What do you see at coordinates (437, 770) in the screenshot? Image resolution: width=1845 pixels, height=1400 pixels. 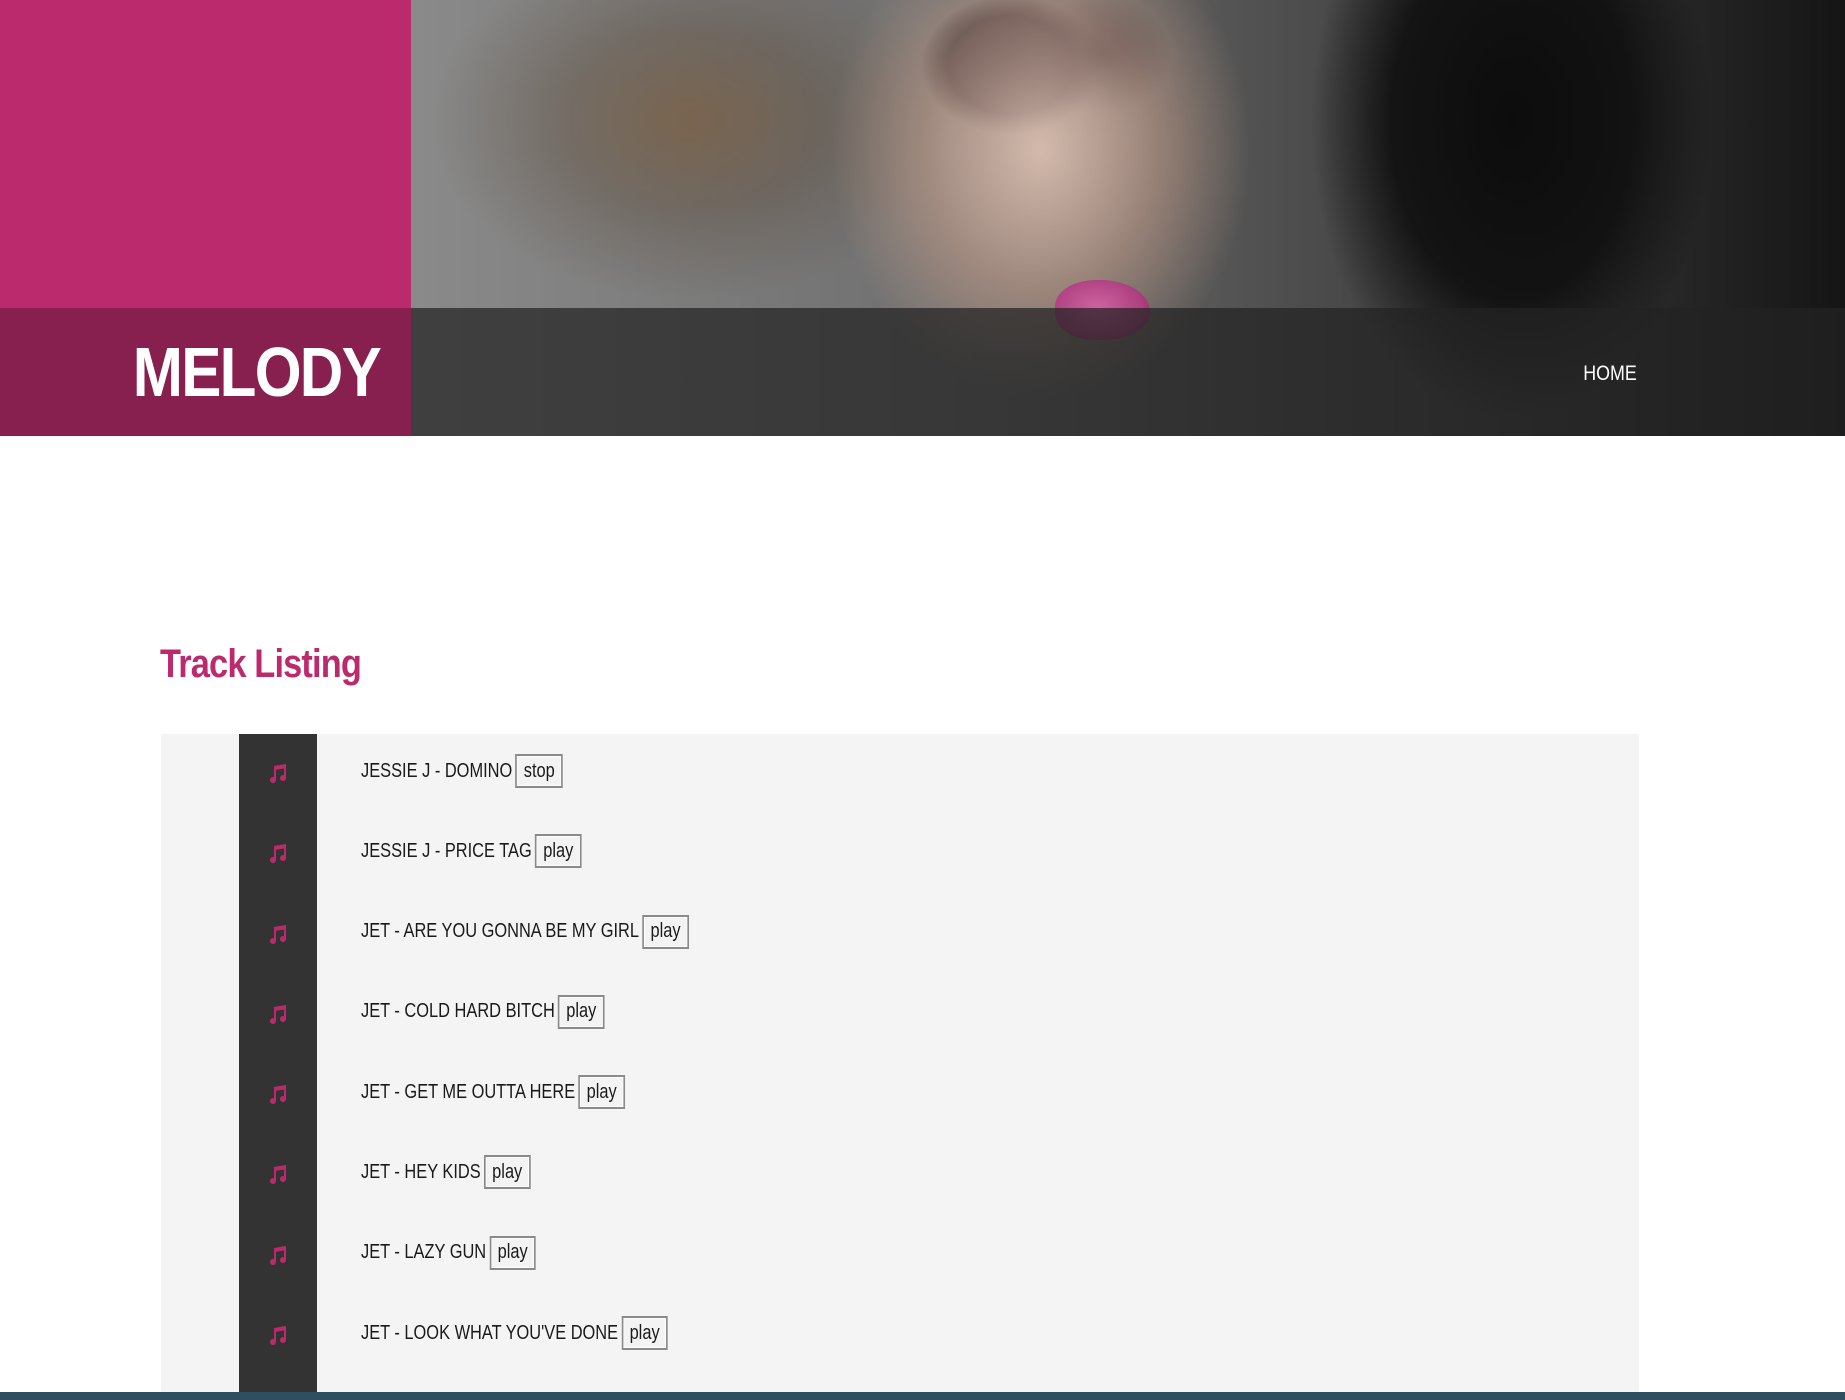 I see `track-title: JESSIE J - DOMINO` at bounding box center [437, 770].